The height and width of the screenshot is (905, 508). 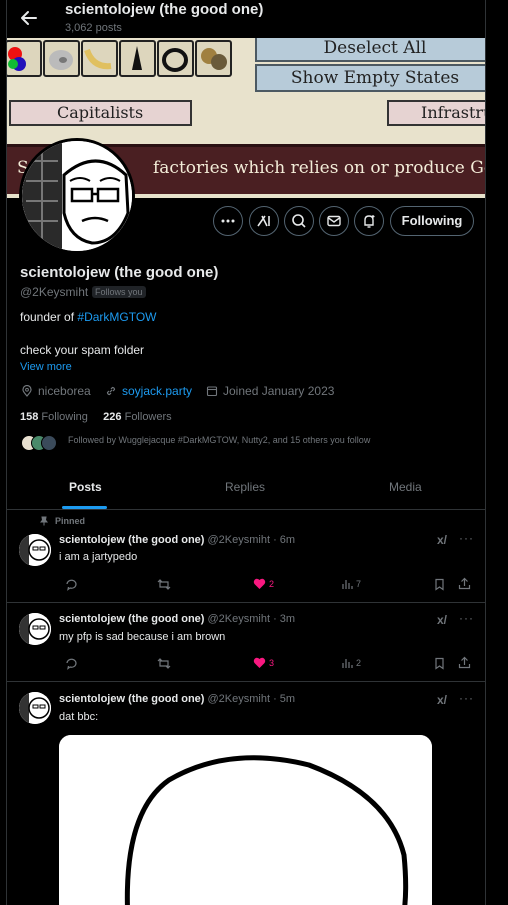 I want to click on followers-count: 226, so click(x=112, y=417).